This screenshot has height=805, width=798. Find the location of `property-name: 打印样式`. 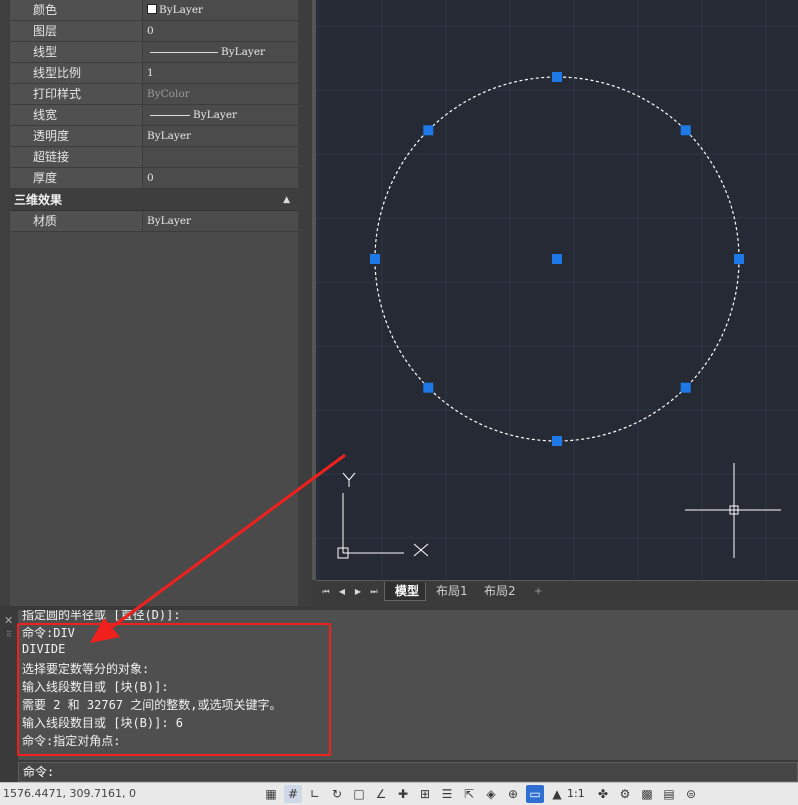

property-name: 打印样式 is located at coordinates (76, 94).